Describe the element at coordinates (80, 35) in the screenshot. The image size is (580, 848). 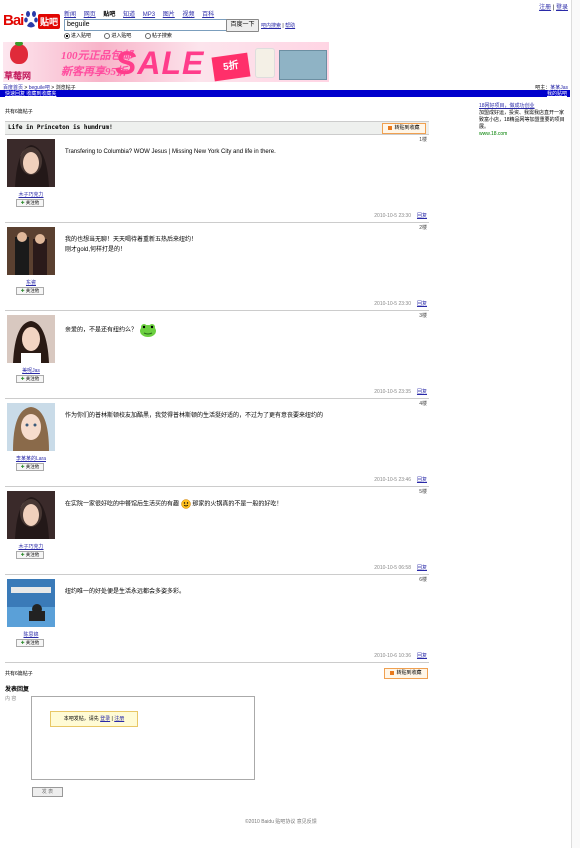
I see `radio-enter-forum: 进入贴吧` at that location.